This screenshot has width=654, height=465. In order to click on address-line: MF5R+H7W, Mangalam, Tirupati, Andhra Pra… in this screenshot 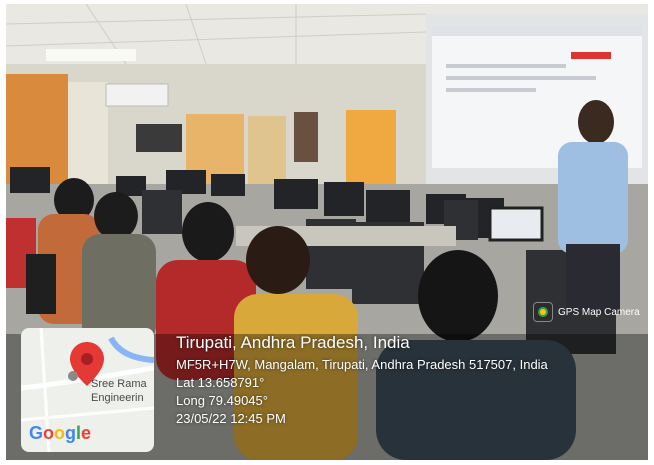, I will do `click(362, 364)`.